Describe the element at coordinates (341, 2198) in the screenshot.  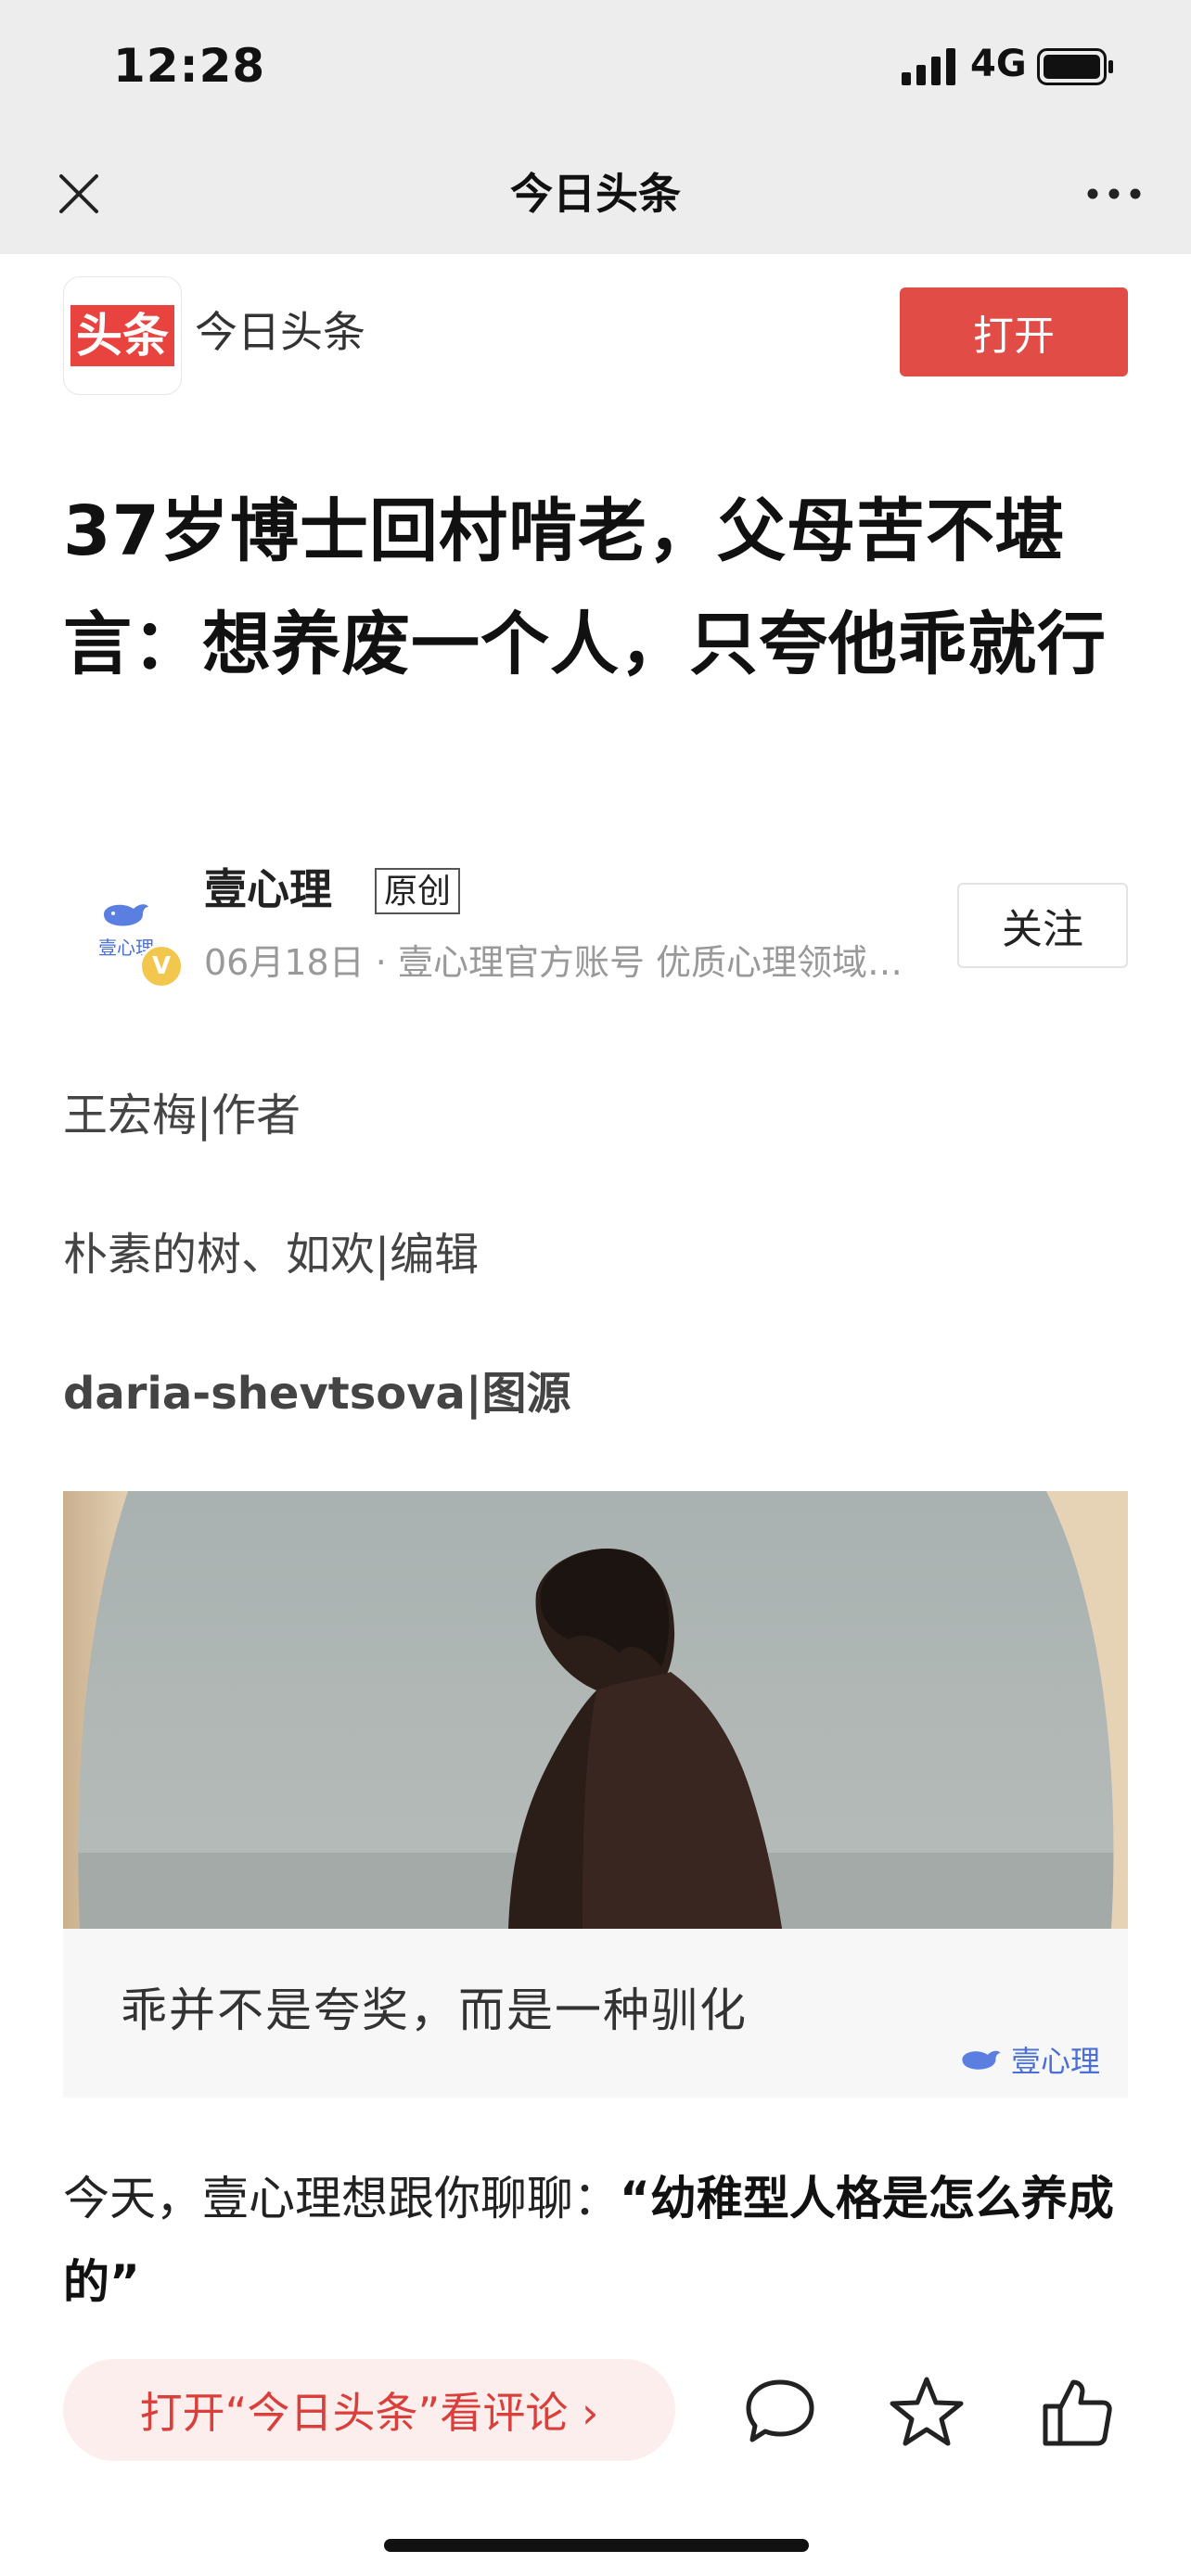
I see `intro-lead: 今天，壹心理想跟你聊聊：` at that location.